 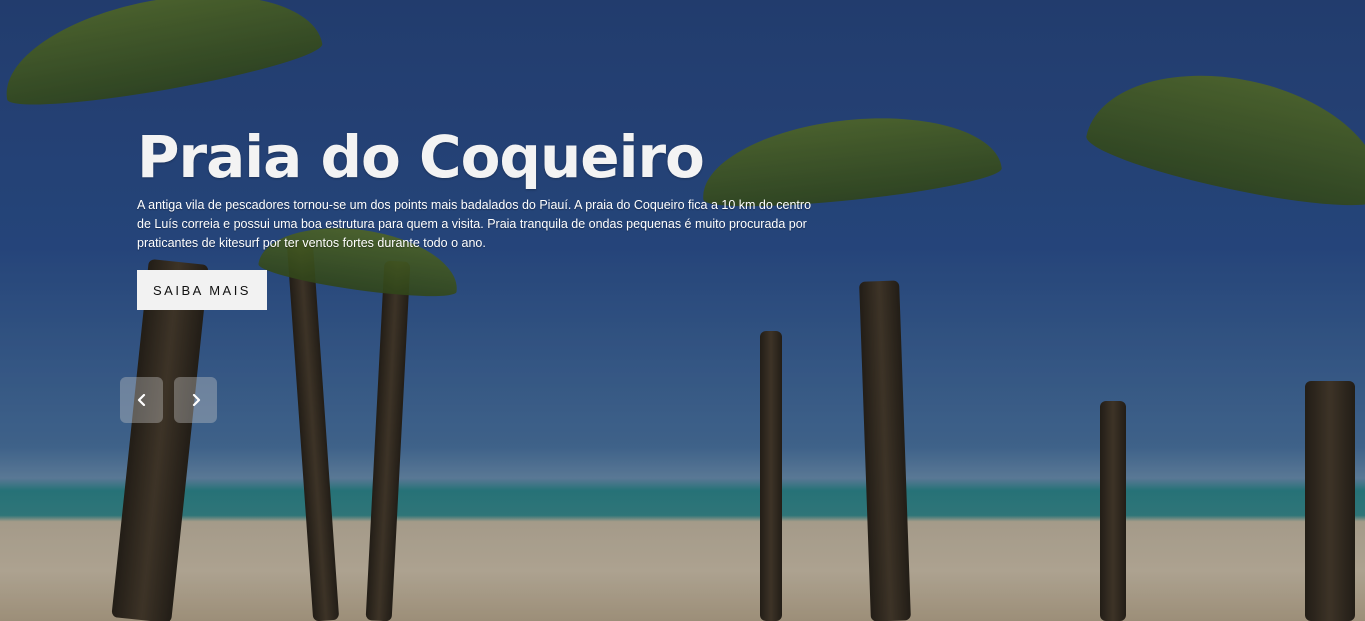 I want to click on carousel-prev-button, so click(x=141, y=400).